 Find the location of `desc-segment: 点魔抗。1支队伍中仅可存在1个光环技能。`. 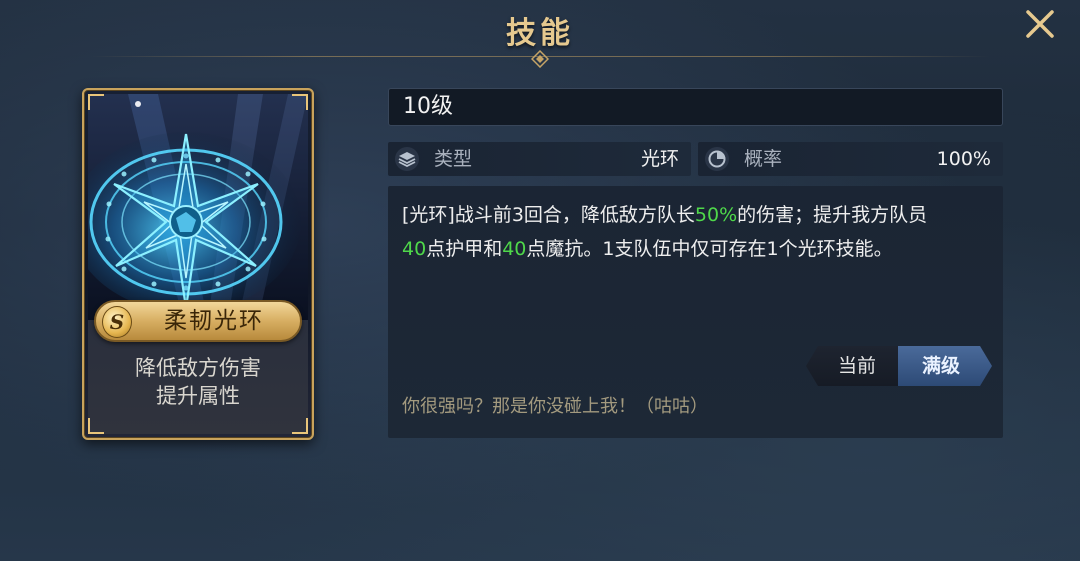

desc-segment: 点魔抗。1支队伍中仅可存在1个光环技能。 is located at coordinates (709, 249).